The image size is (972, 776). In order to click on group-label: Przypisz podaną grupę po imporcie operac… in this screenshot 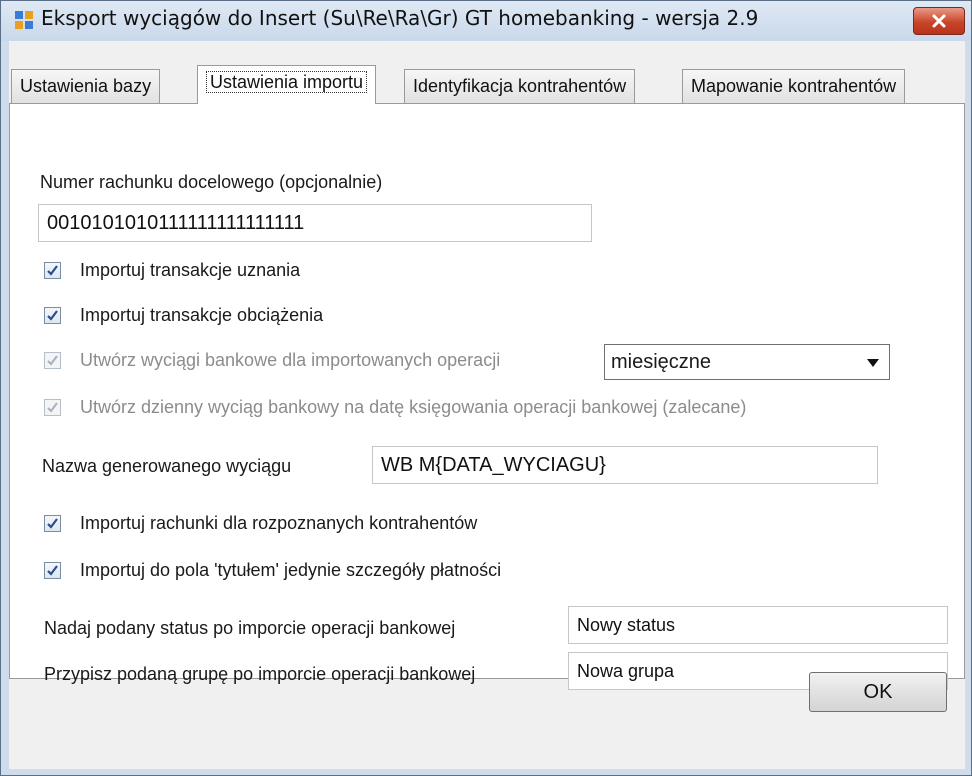, I will do `click(260, 674)`.